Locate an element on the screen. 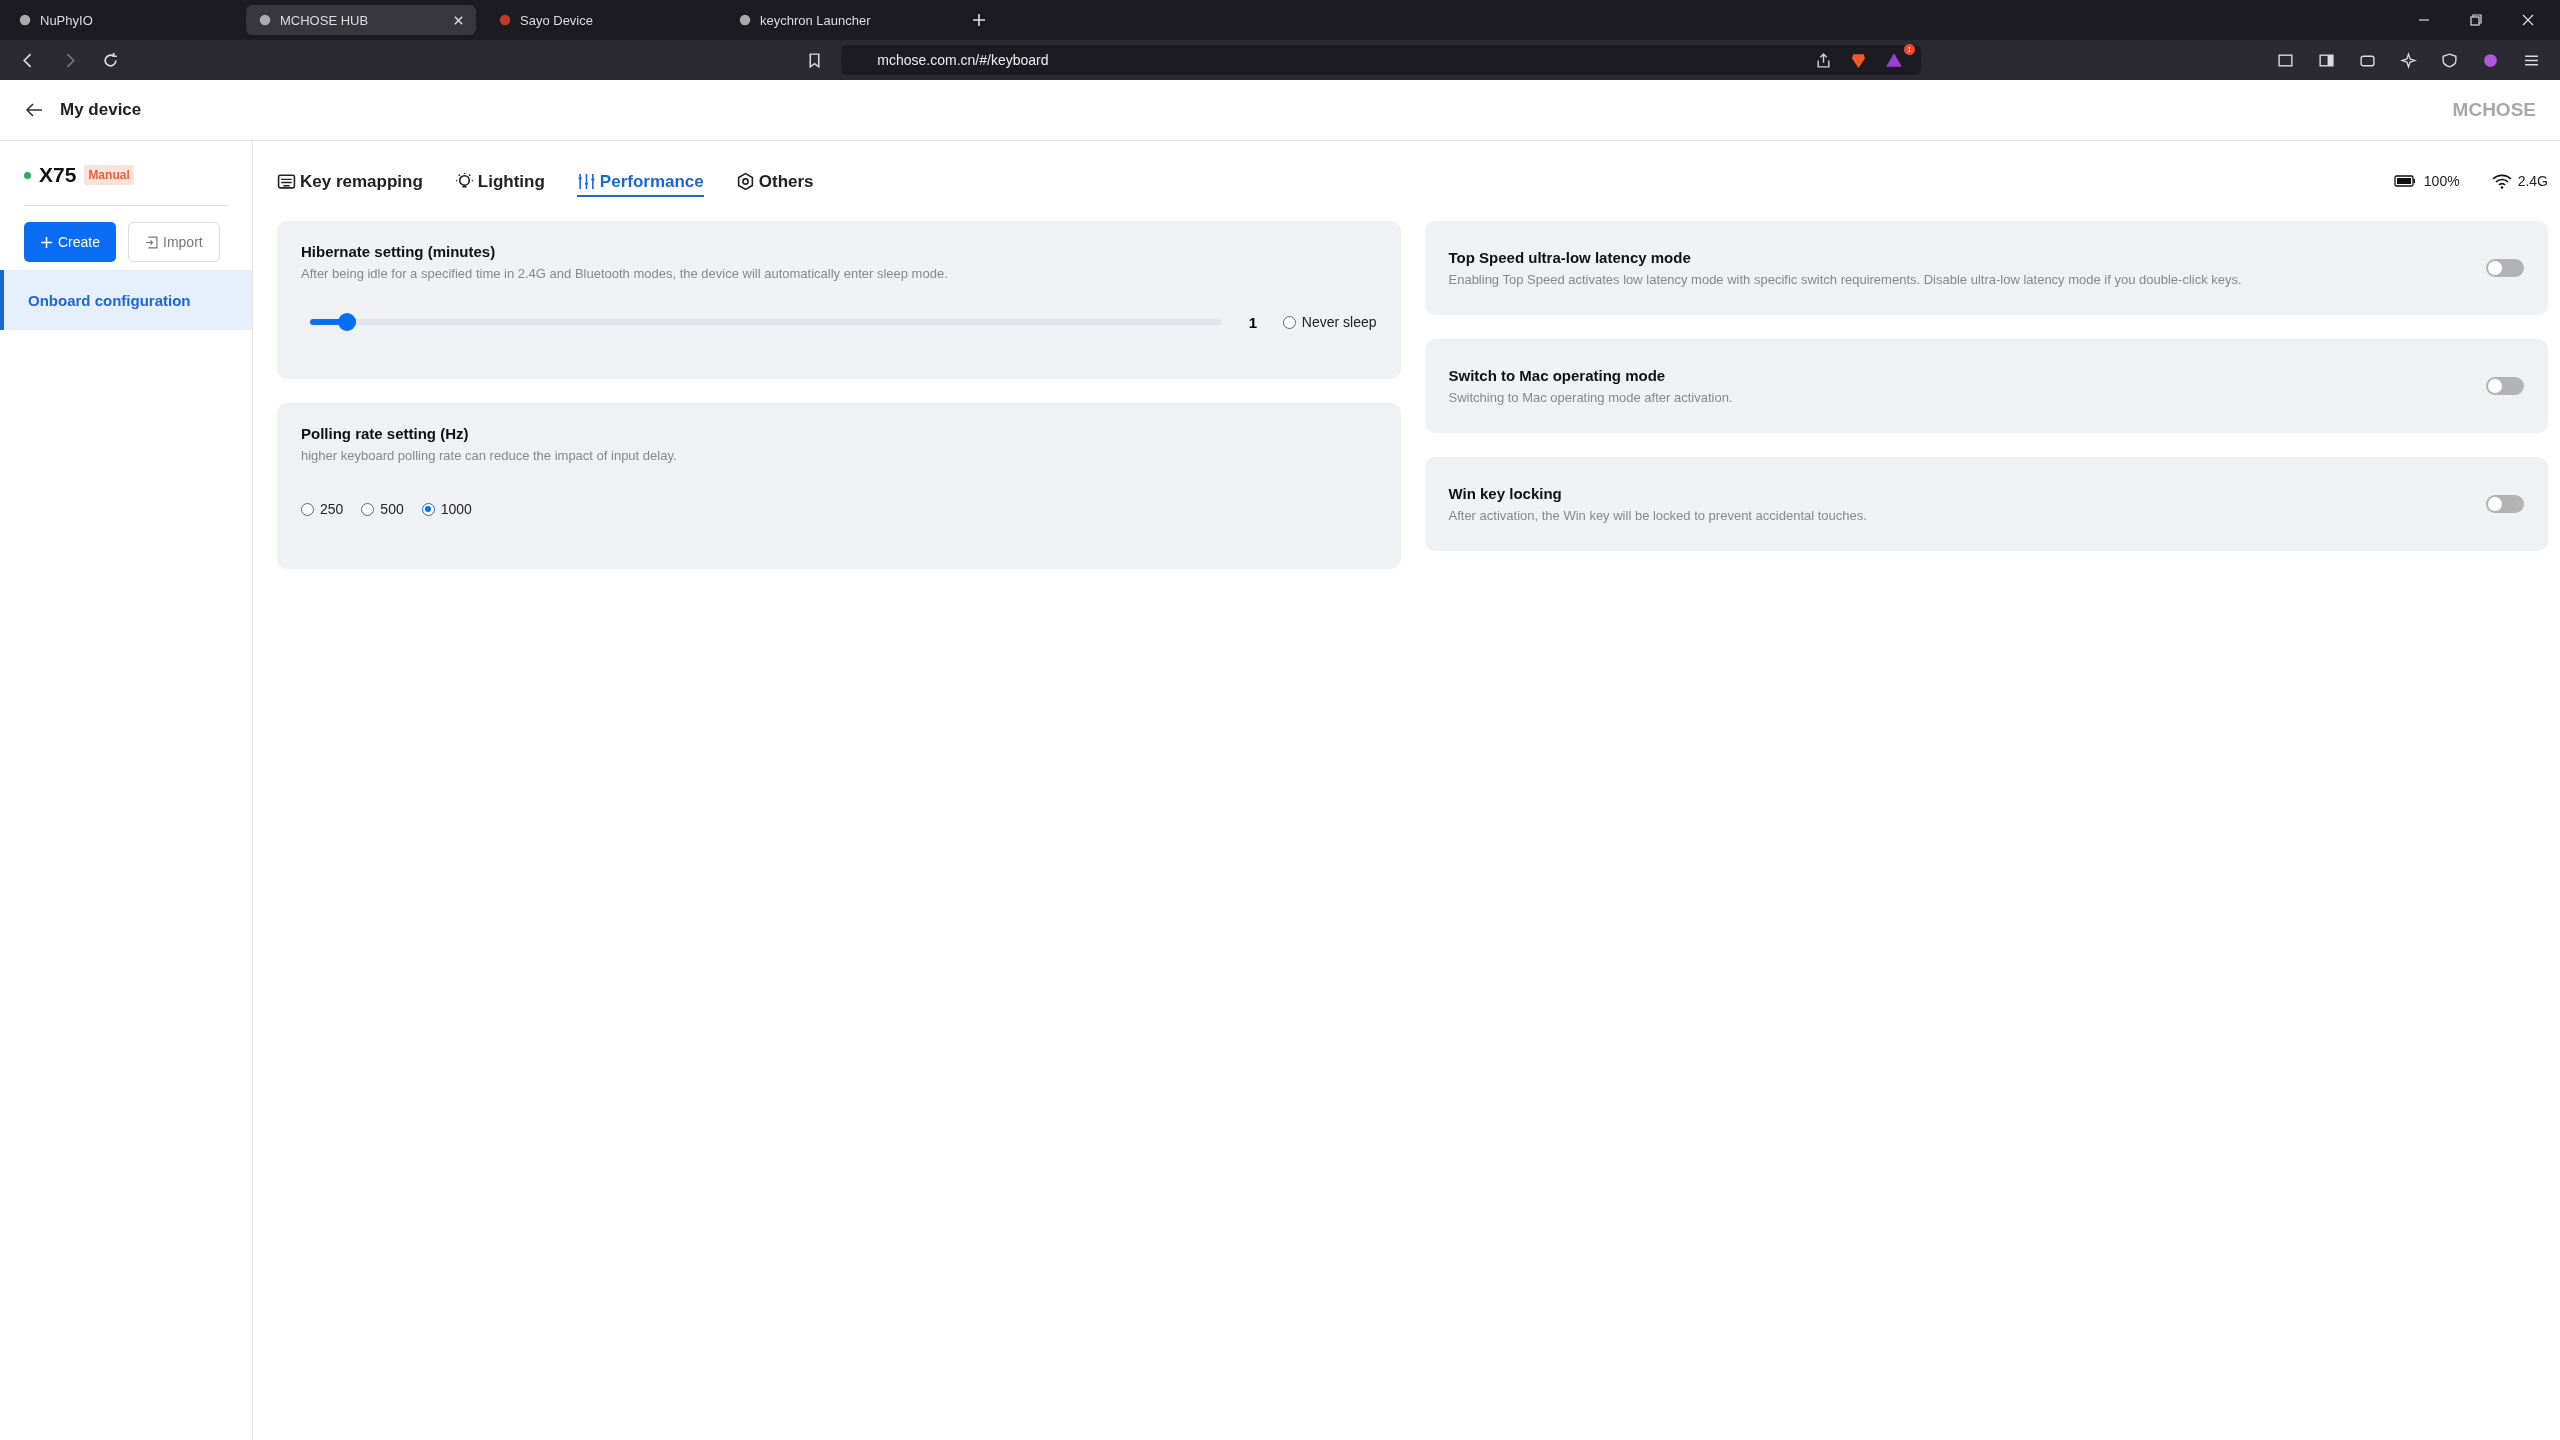 This screenshot has height=1440, width=2560. mode-badge: Manual is located at coordinates (109, 175).